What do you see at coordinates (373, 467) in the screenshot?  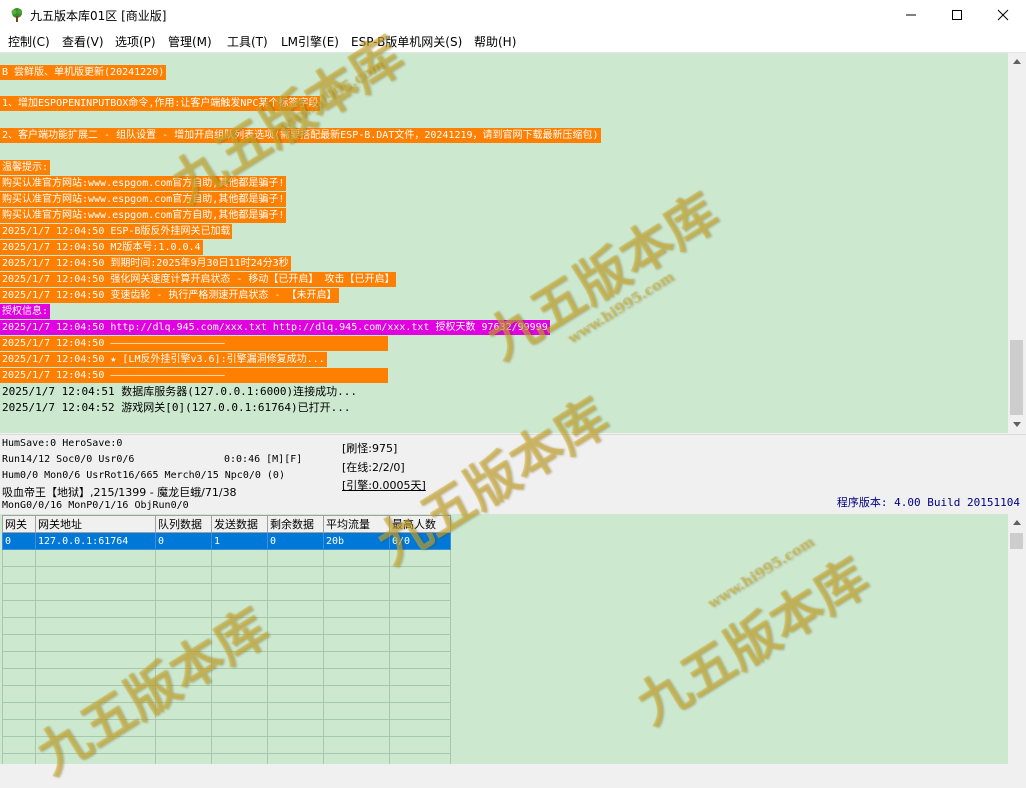 I see `status-online: [在线:2/2/0]` at bounding box center [373, 467].